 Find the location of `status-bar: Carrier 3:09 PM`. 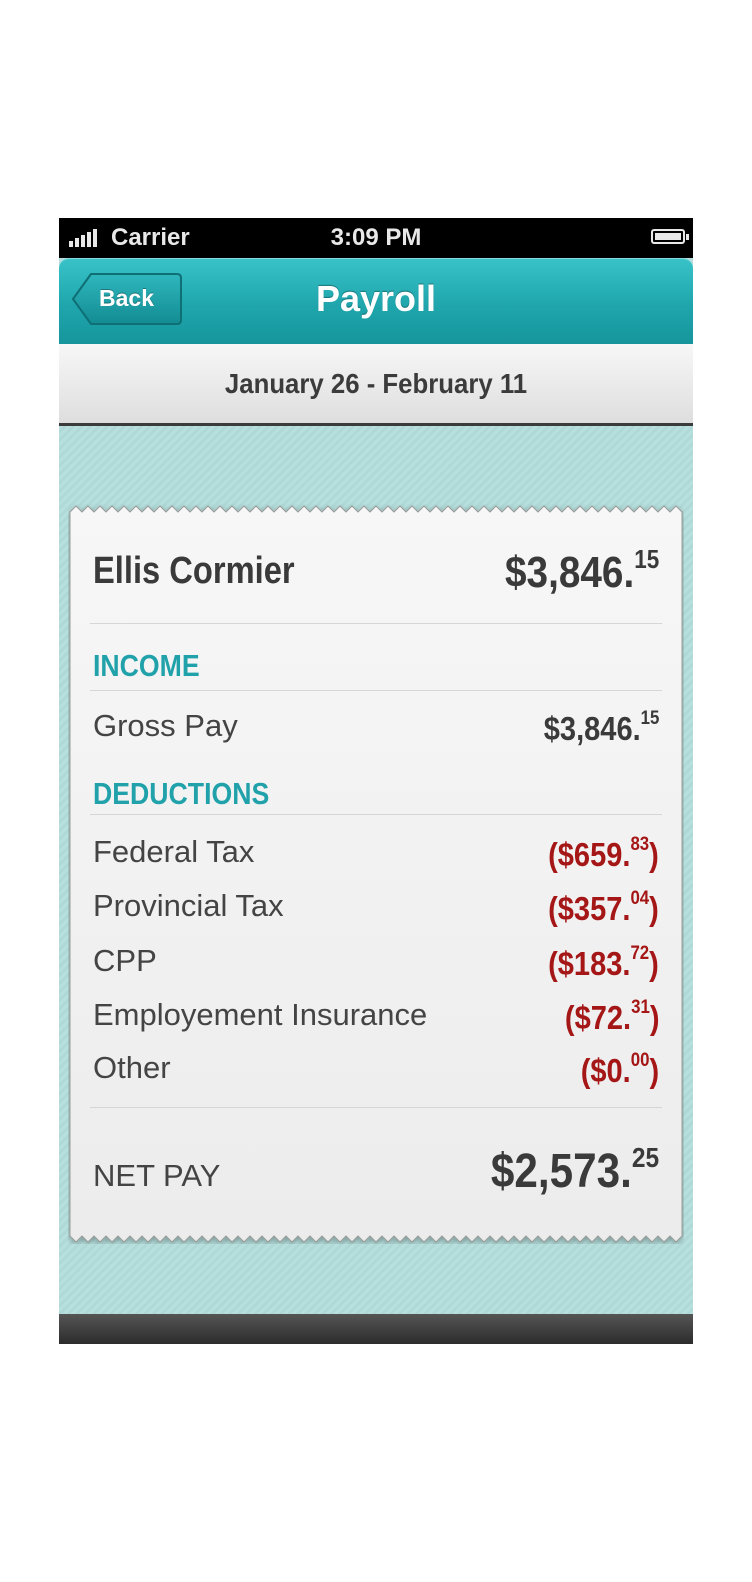

status-bar: Carrier 3:09 PM is located at coordinates (376, 238).